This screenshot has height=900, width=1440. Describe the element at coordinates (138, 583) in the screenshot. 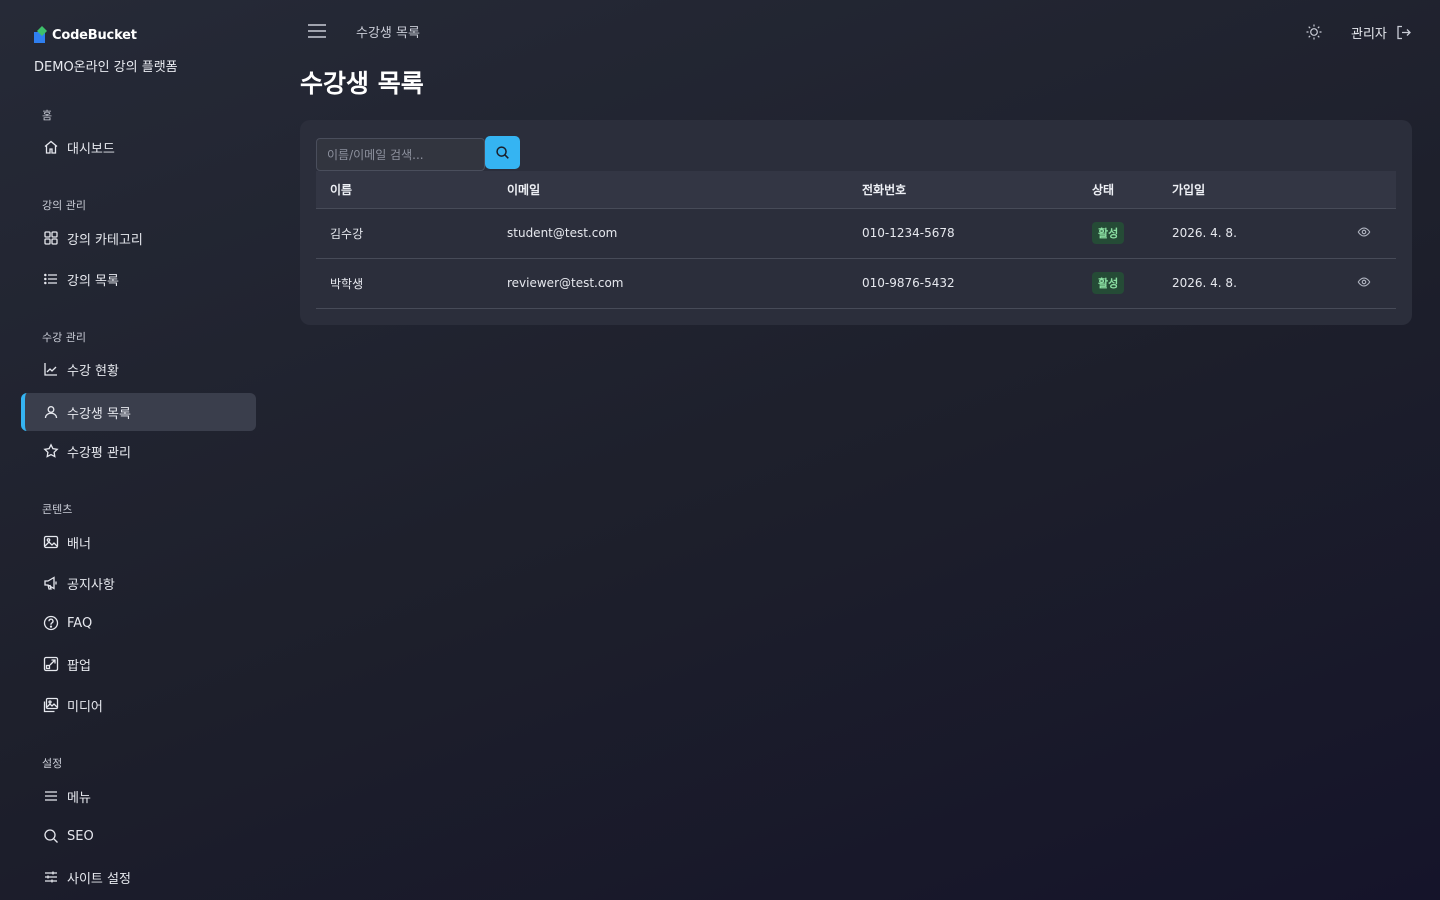

I see `sidebar-item-notice: 공지사항` at that location.